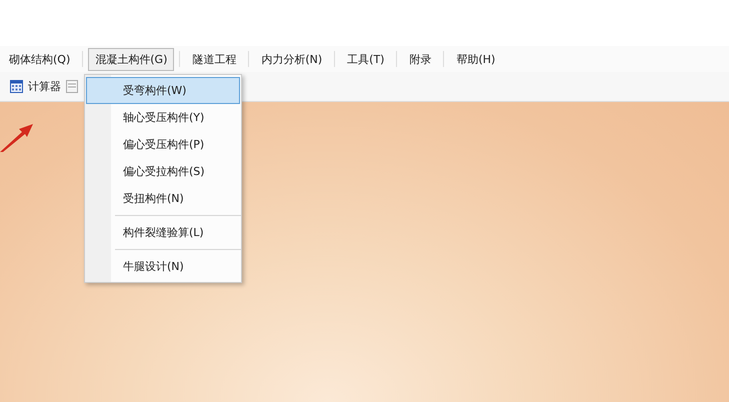 This screenshot has height=402, width=729. What do you see at coordinates (163, 198) in the screenshot?
I see `menu-option: 受扭构件(N)` at bounding box center [163, 198].